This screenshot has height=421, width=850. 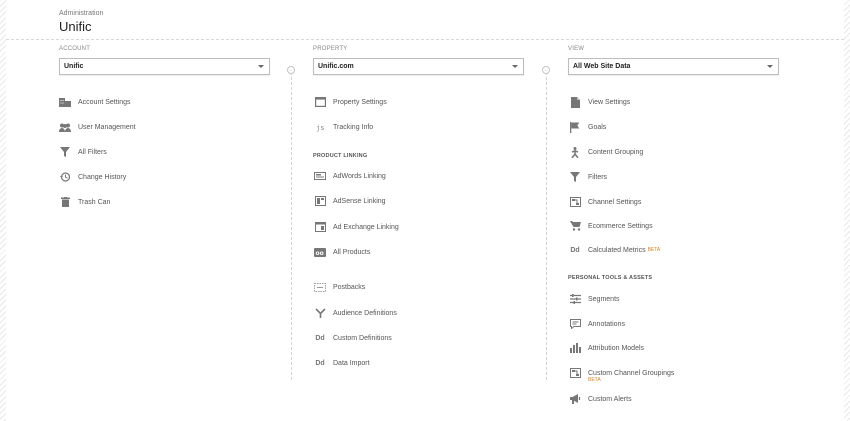 What do you see at coordinates (65, 202) in the screenshot?
I see `trash-icon` at bounding box center [65, 202].